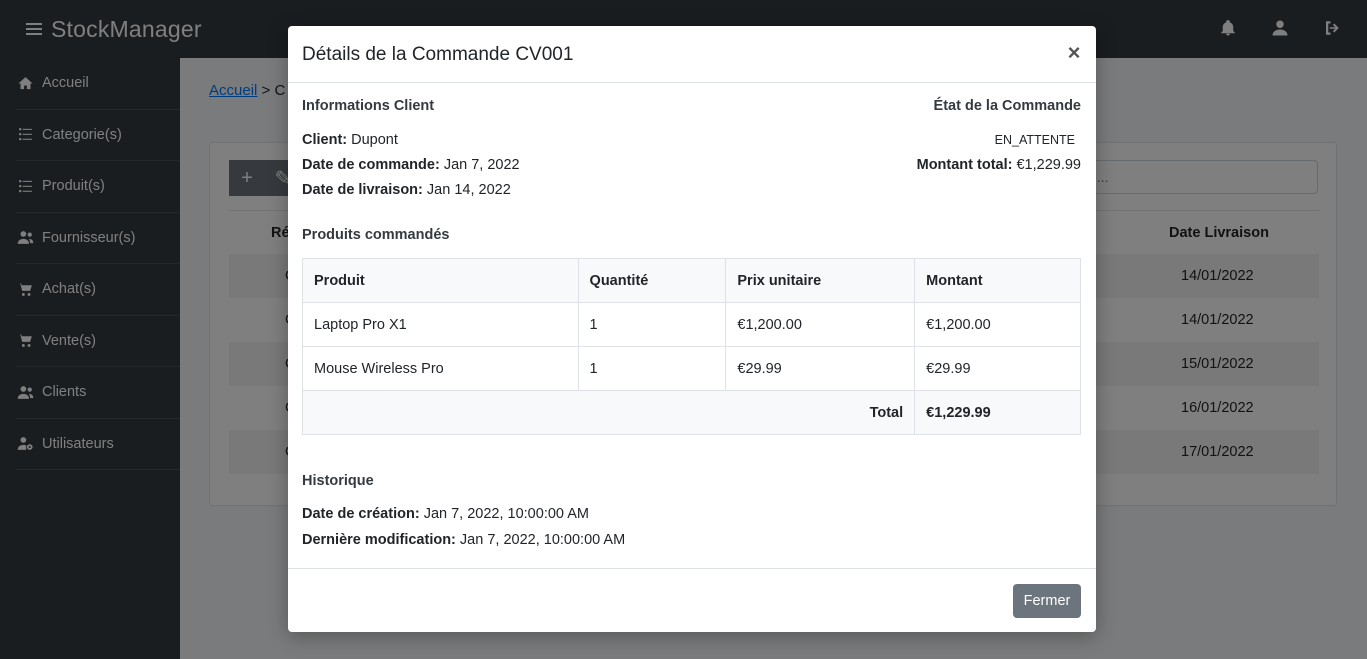 The height and width of the screenshot is (659, 1367). I want to click on created-label: Date de création:, so click(361, 514).